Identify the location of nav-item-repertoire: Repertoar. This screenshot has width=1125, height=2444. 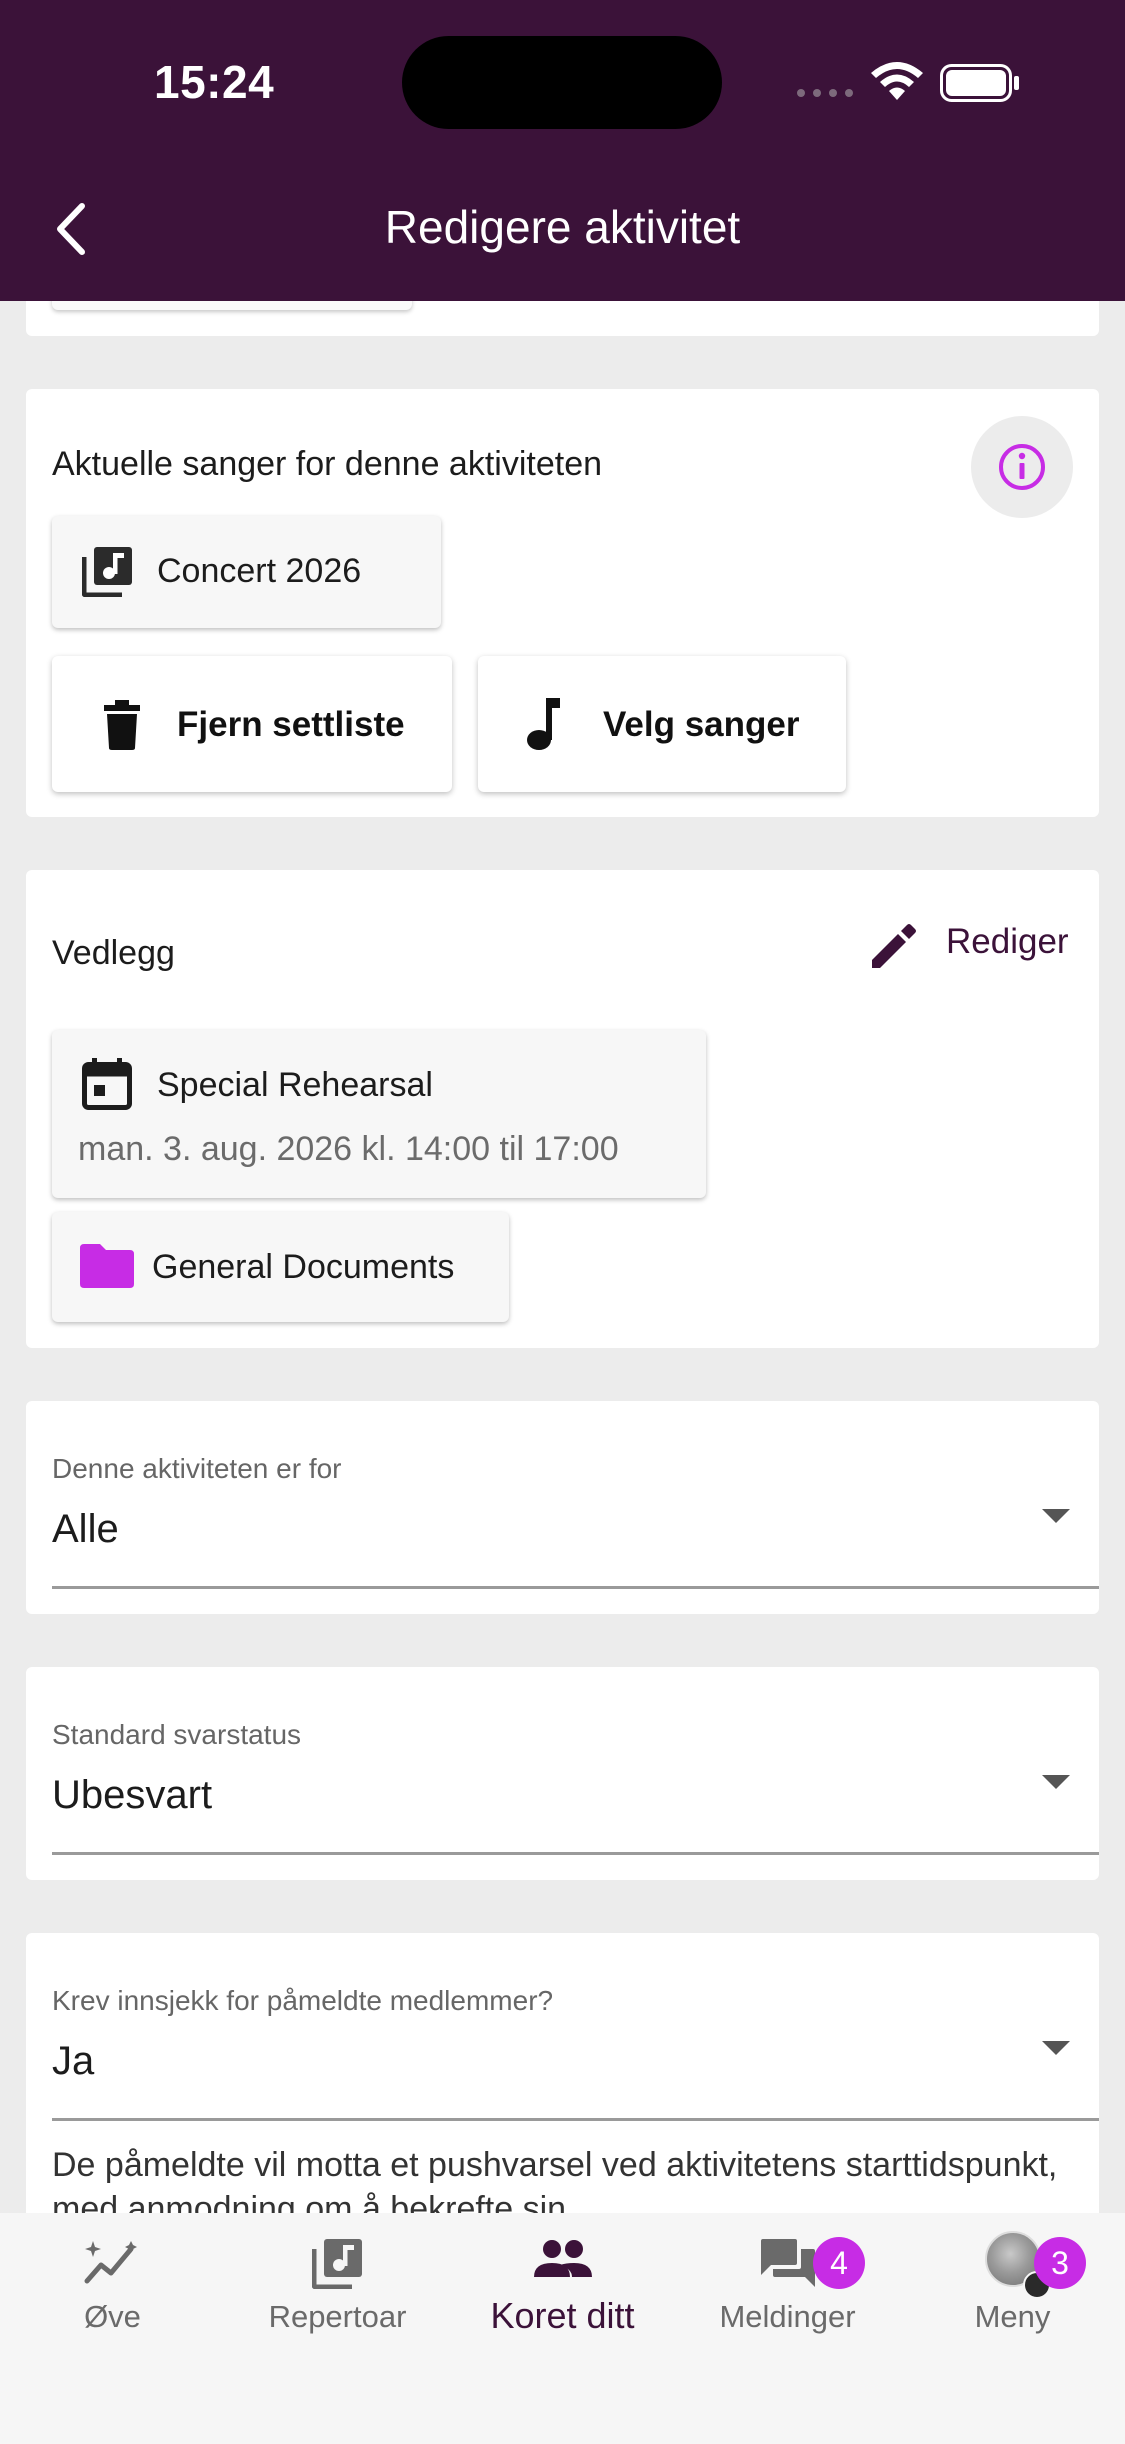
(337, 2283).